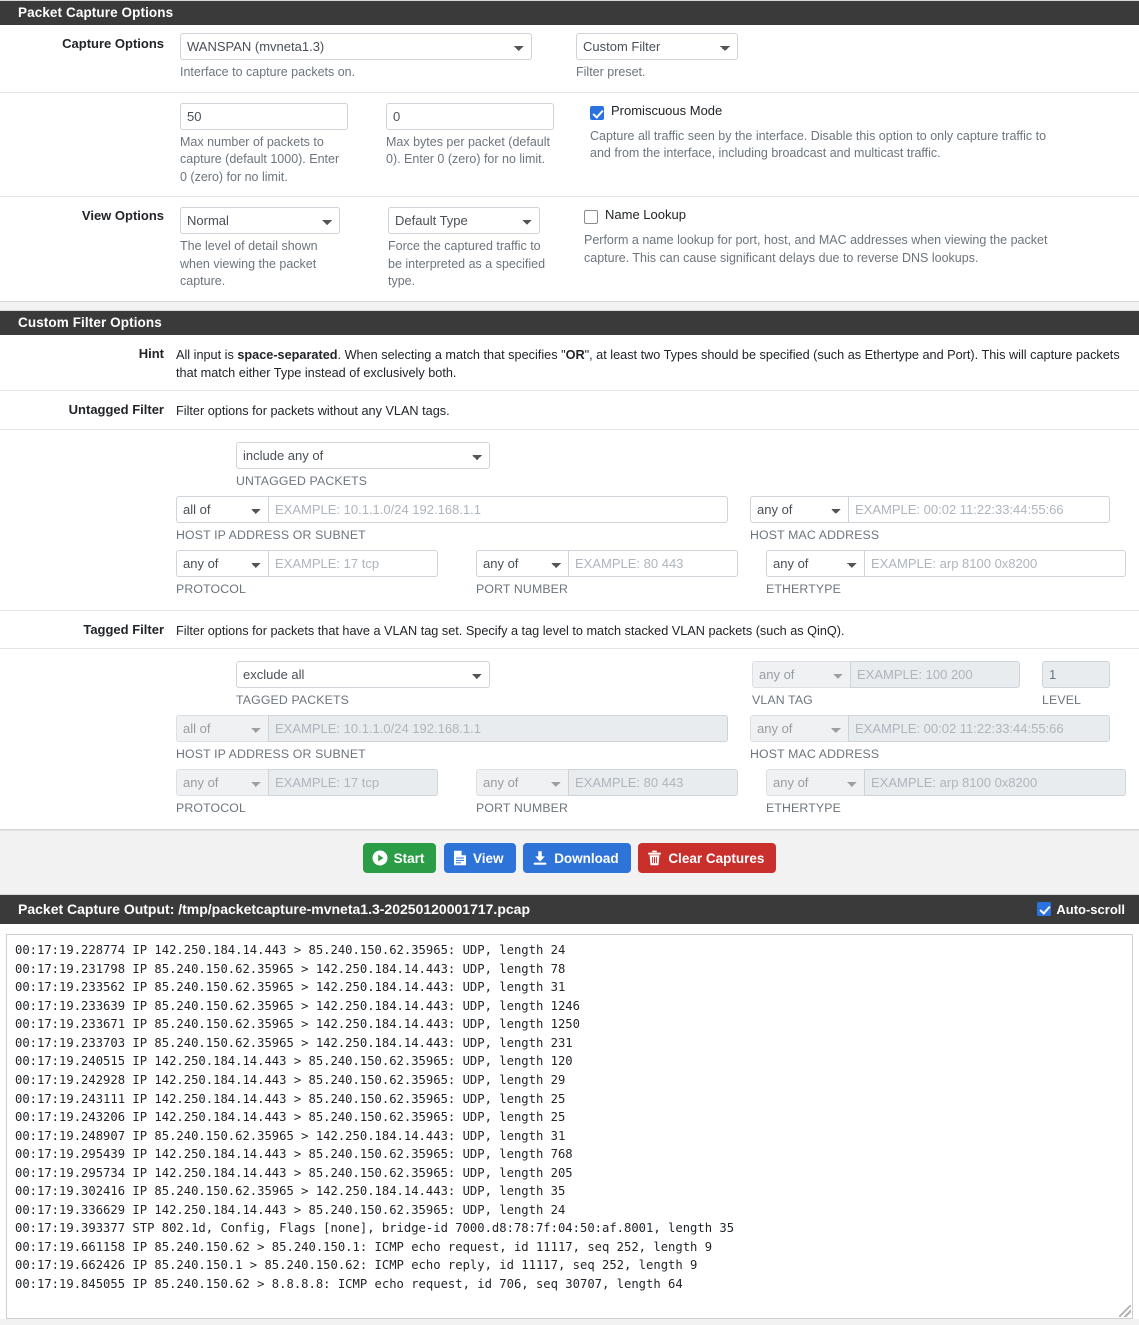 Image resolution: width=1139 pixels, height=1325 pixels. I want to click on tagged-ethertype-input, so click(995, 783).